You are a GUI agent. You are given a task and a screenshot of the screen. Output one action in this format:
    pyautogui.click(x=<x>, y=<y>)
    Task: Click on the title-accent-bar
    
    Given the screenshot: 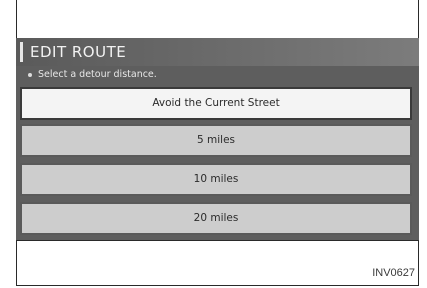 What is the action you would take?
    pyautogui.click(x=21, y=52)
    